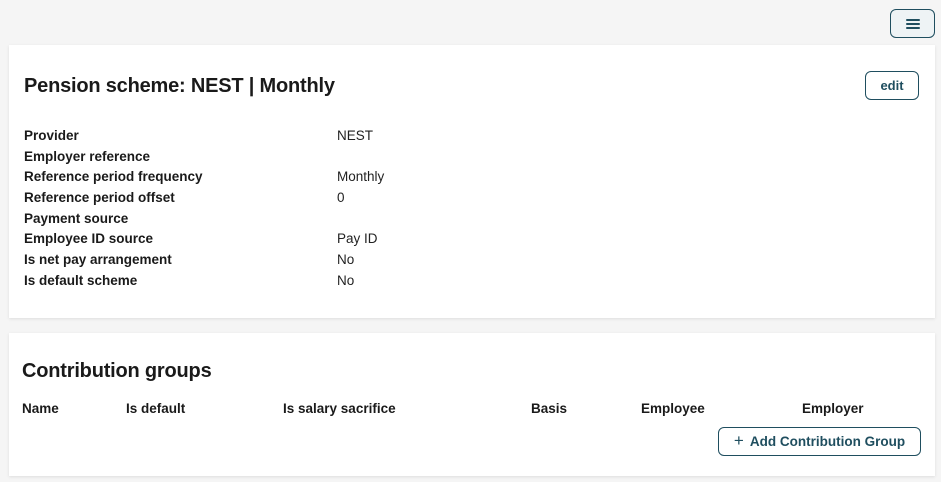 This screenshot has height=482, width=941. What do you see at coordinates (357, 239) in the screenshot?
I see `property-value: Pay ID` at bounding box center [357, 239].